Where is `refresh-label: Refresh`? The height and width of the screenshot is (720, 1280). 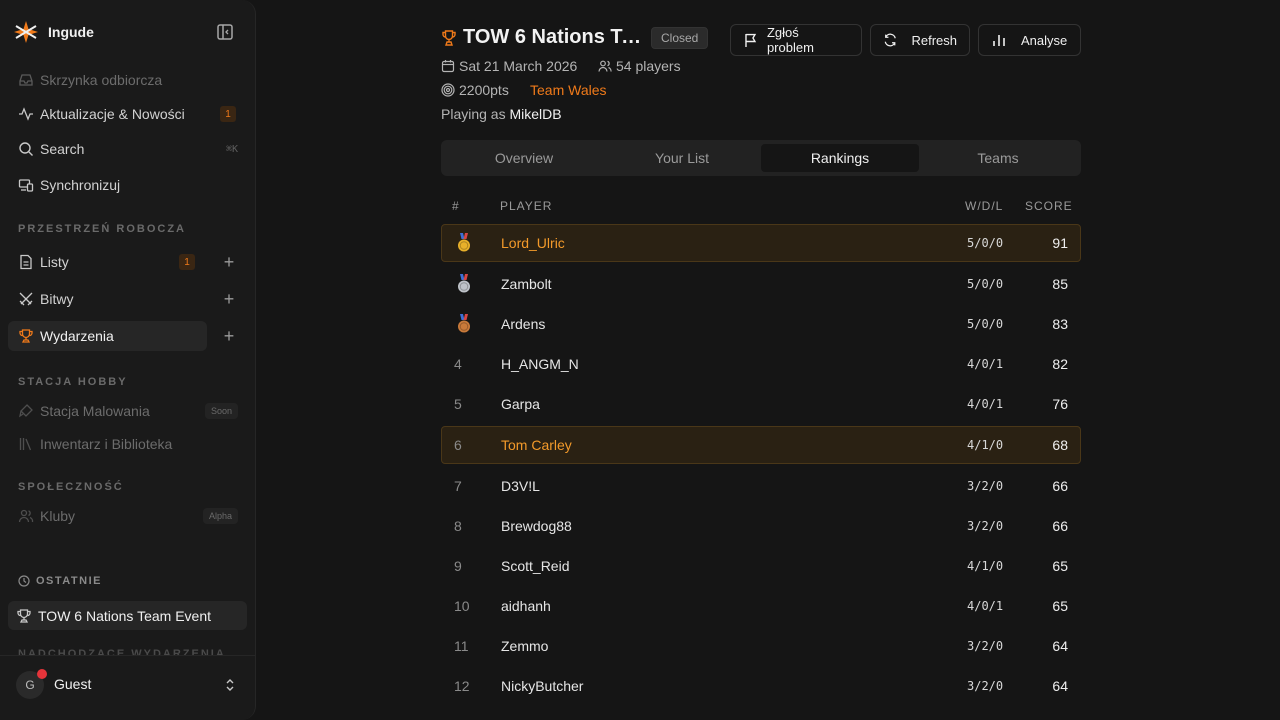
refresh-label: Refresh is located at coordinates (934, 40).